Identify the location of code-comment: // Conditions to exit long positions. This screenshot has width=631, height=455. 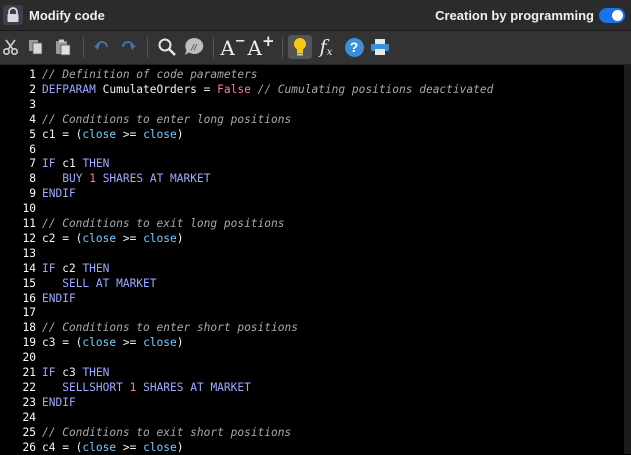
(163, 223).